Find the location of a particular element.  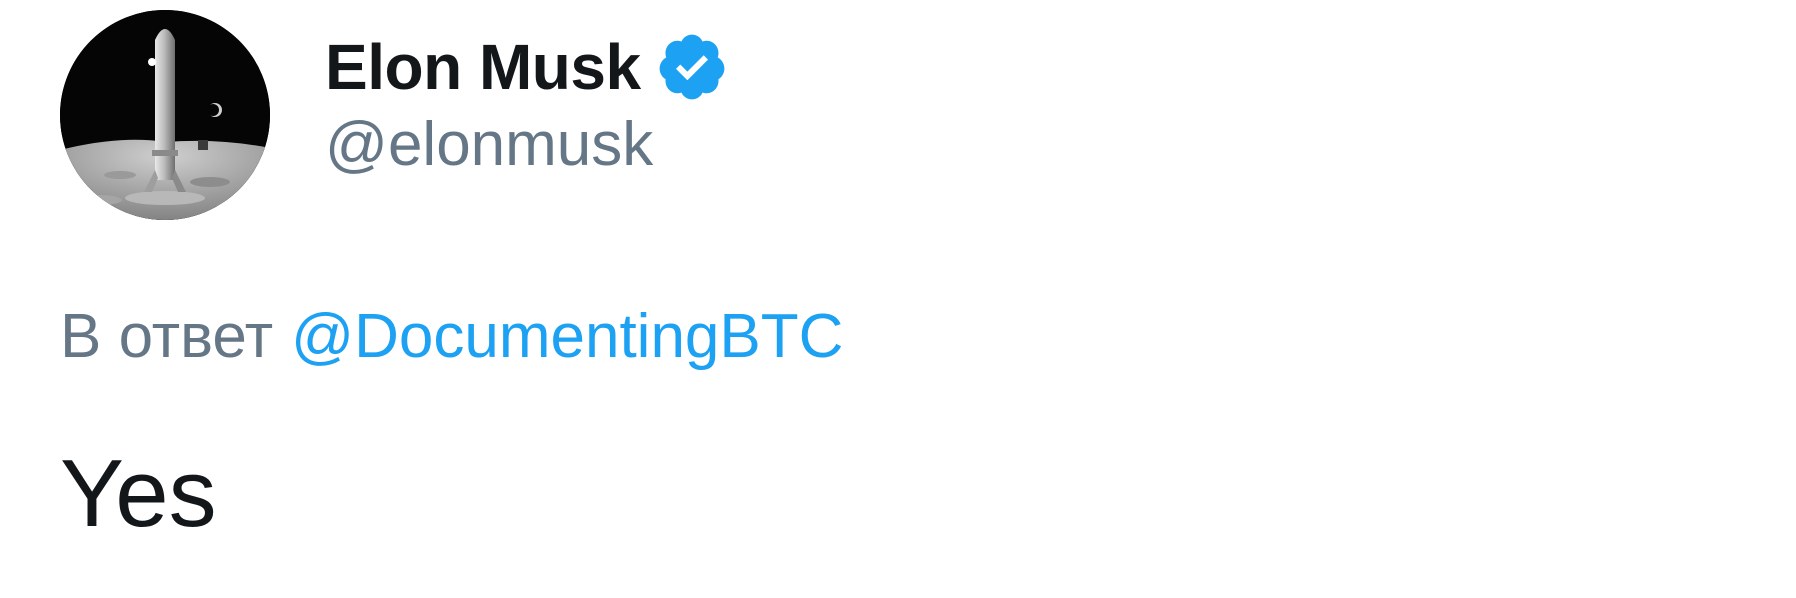

name-row: Elon Musk is located at coordinates (527, 67).